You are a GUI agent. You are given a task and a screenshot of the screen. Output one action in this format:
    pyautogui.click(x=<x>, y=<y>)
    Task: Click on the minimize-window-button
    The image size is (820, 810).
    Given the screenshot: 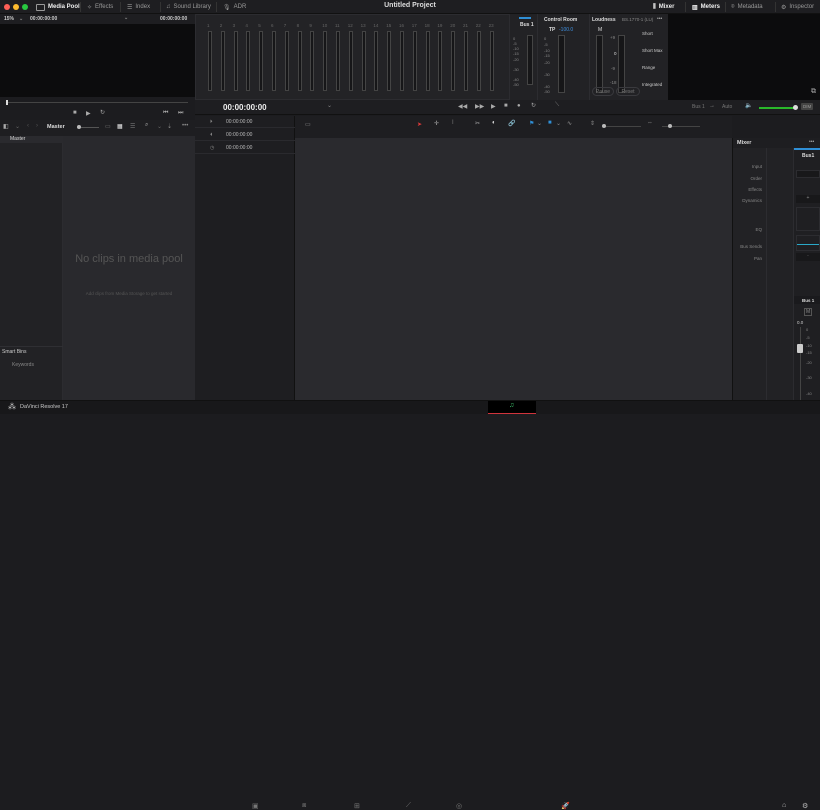 What is the action you would take?
    pyautogui.click(x=16, y=7)
    